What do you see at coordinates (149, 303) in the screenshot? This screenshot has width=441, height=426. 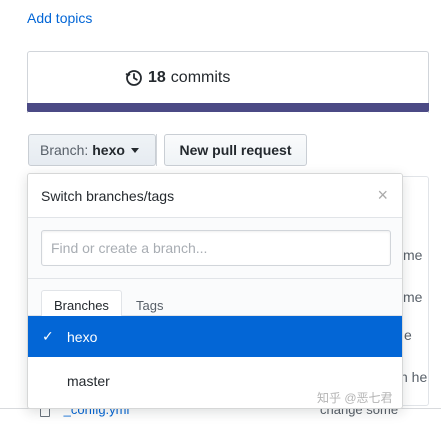 I see `tab-tags: Tags` at bounding box center [149, 303].